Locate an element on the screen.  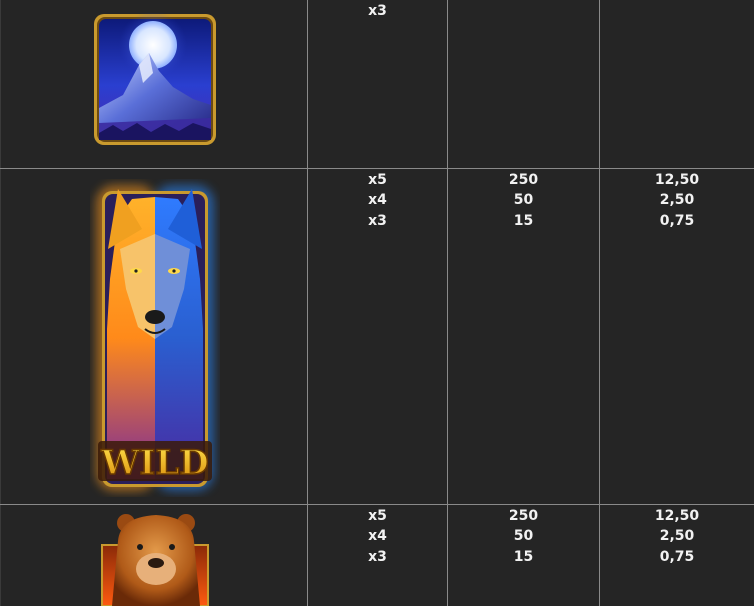
bear-icon is located at coordinates (155, 558).